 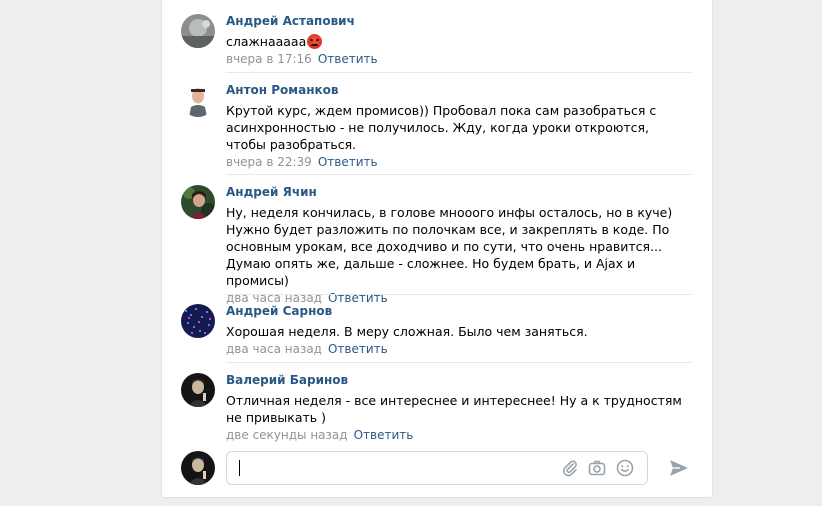 What do you see at coordinates (459, 90) in the screenshot?
I see `comment-author: Антон Романков` at bounding box center [459, 90].